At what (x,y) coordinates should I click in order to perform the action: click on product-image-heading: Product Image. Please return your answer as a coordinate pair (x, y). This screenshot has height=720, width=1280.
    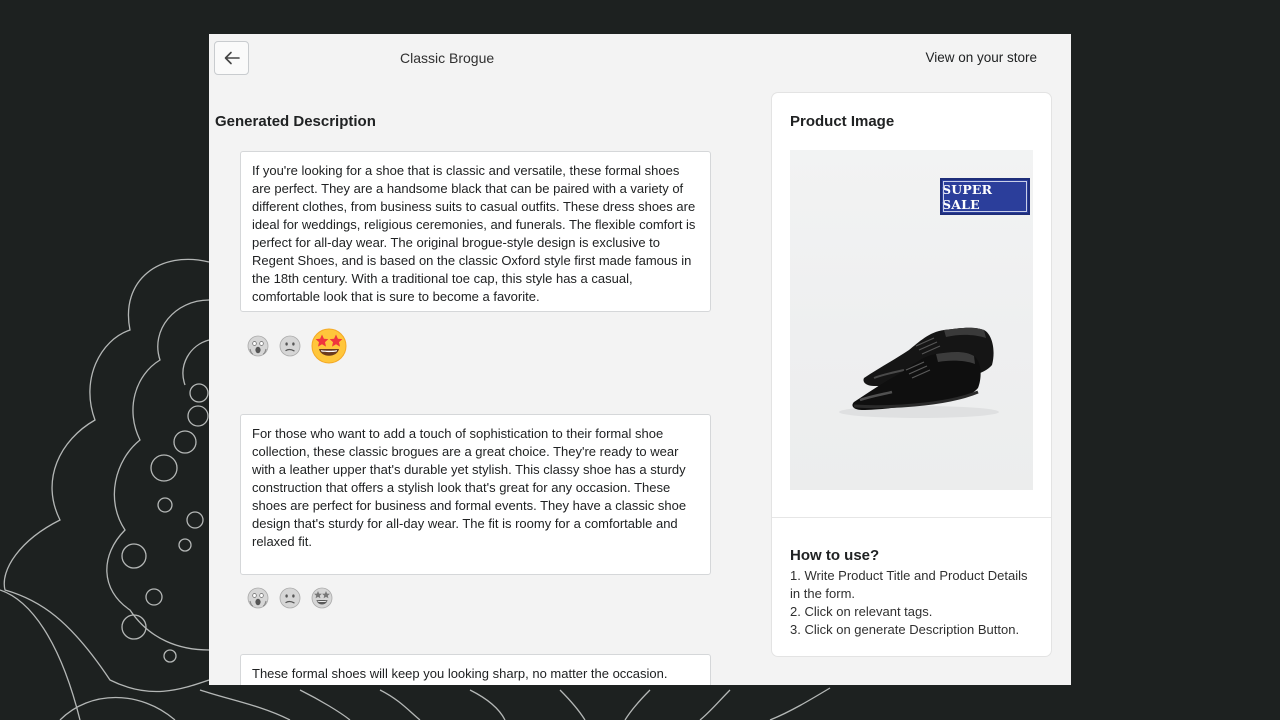
    Looking at the image, I should click on (842, 121).